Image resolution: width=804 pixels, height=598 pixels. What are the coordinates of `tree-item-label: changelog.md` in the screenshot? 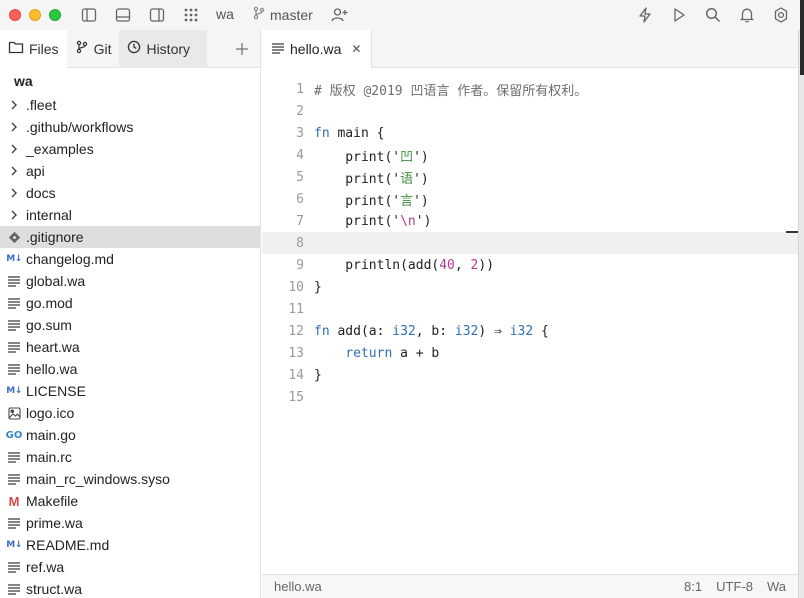 It's located at (70, 259).